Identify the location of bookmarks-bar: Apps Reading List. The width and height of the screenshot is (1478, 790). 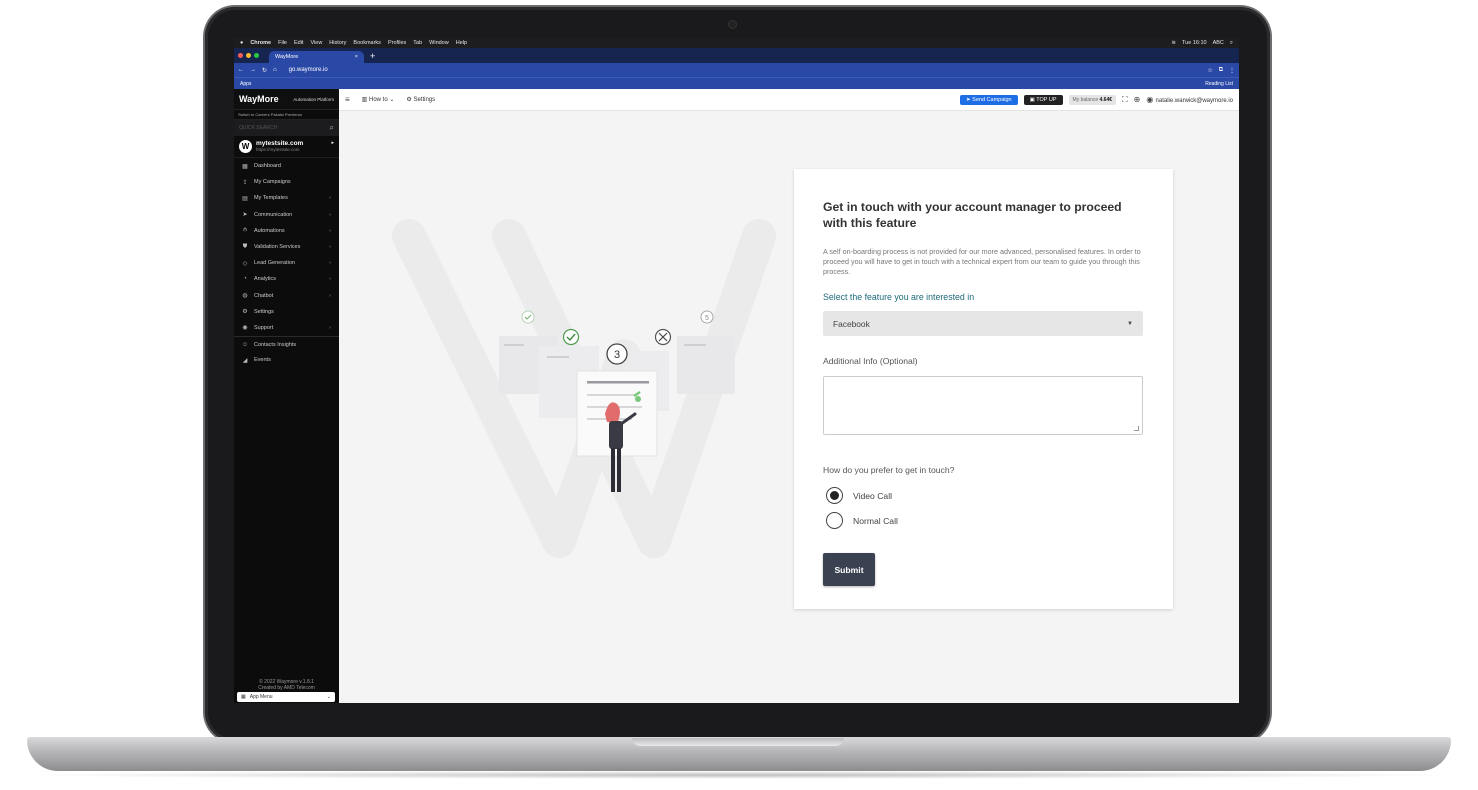
(736, 83).